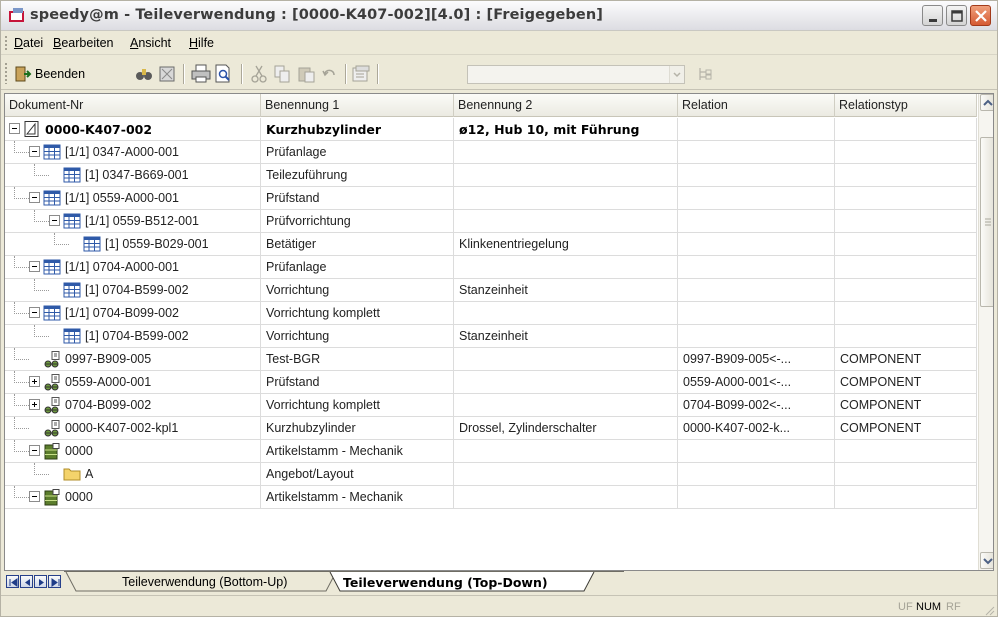 Image resolution: width=998 pixels, height=617 pixels. Describe the element at coordinates (566, 336) in the screenshot. I see `cell-benennung-2: Stanzeinheit` at that location.